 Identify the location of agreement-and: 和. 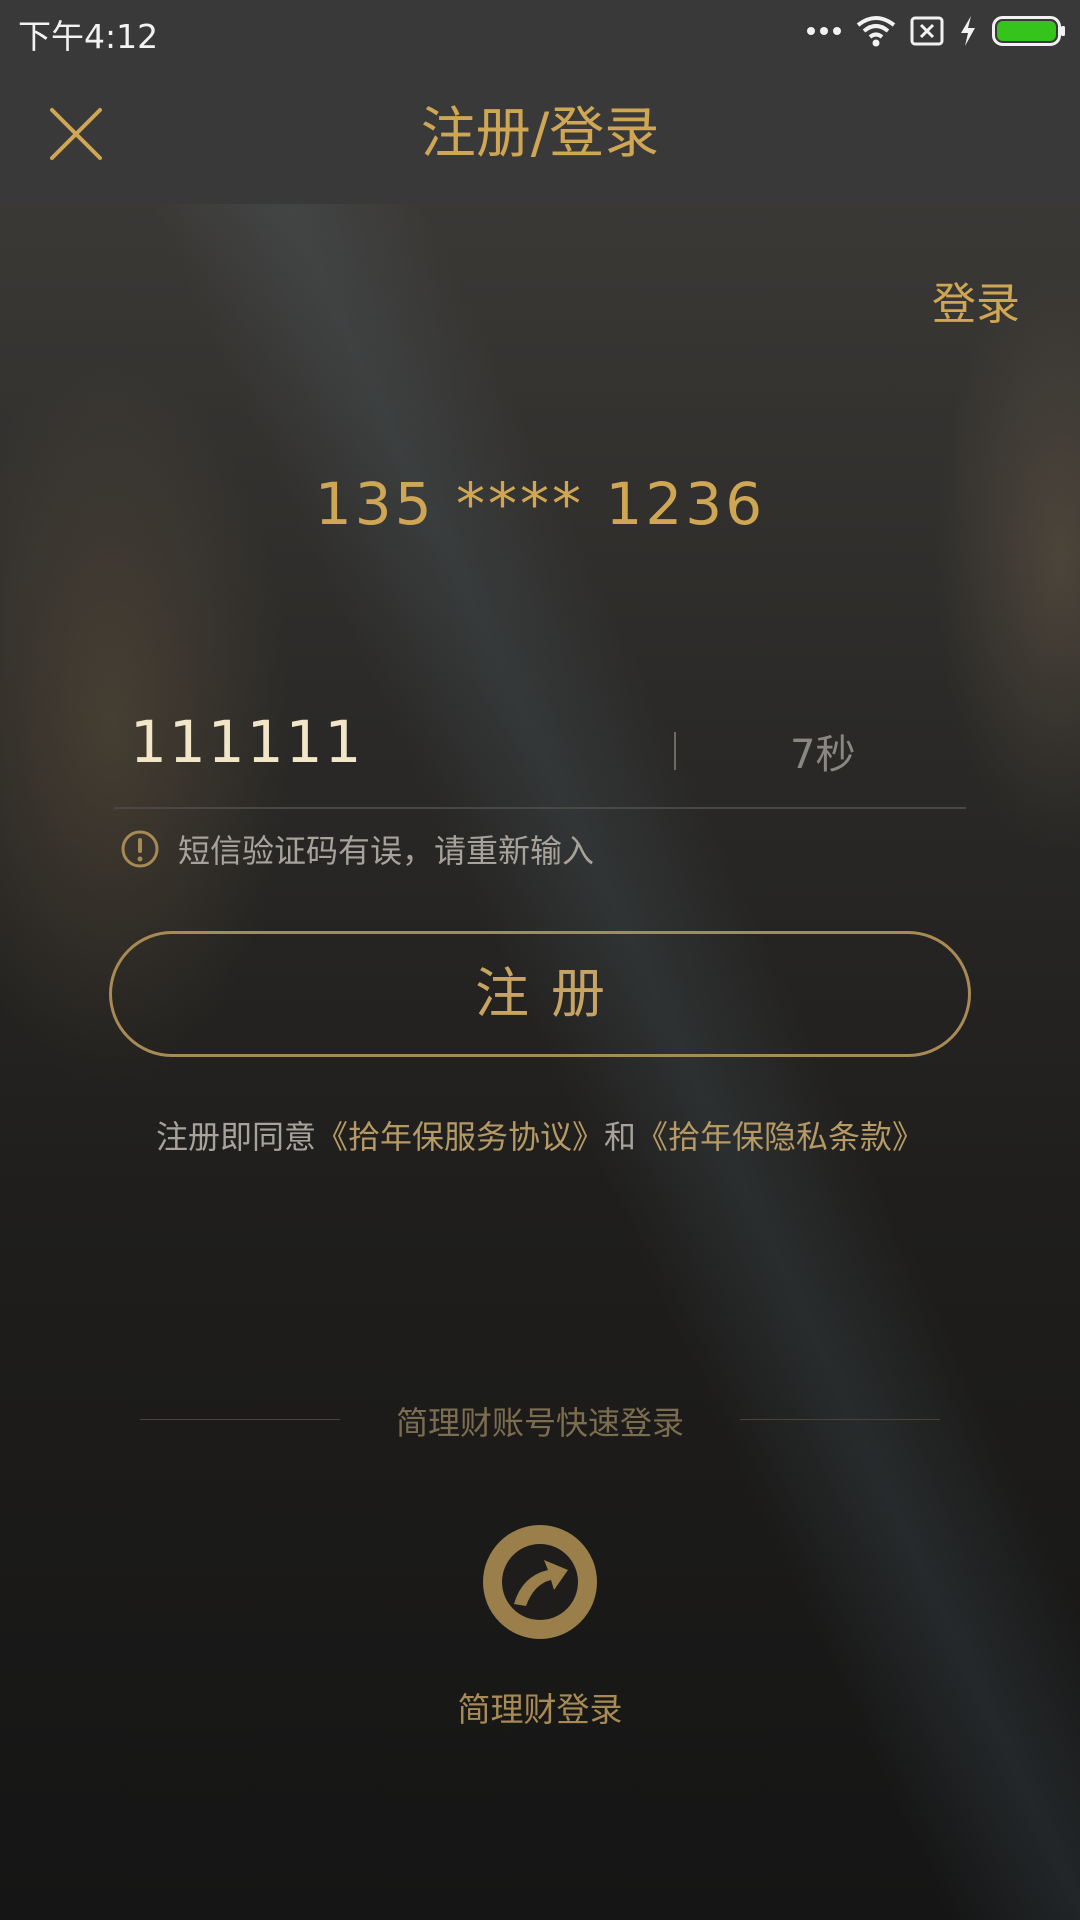
(620, 1137).